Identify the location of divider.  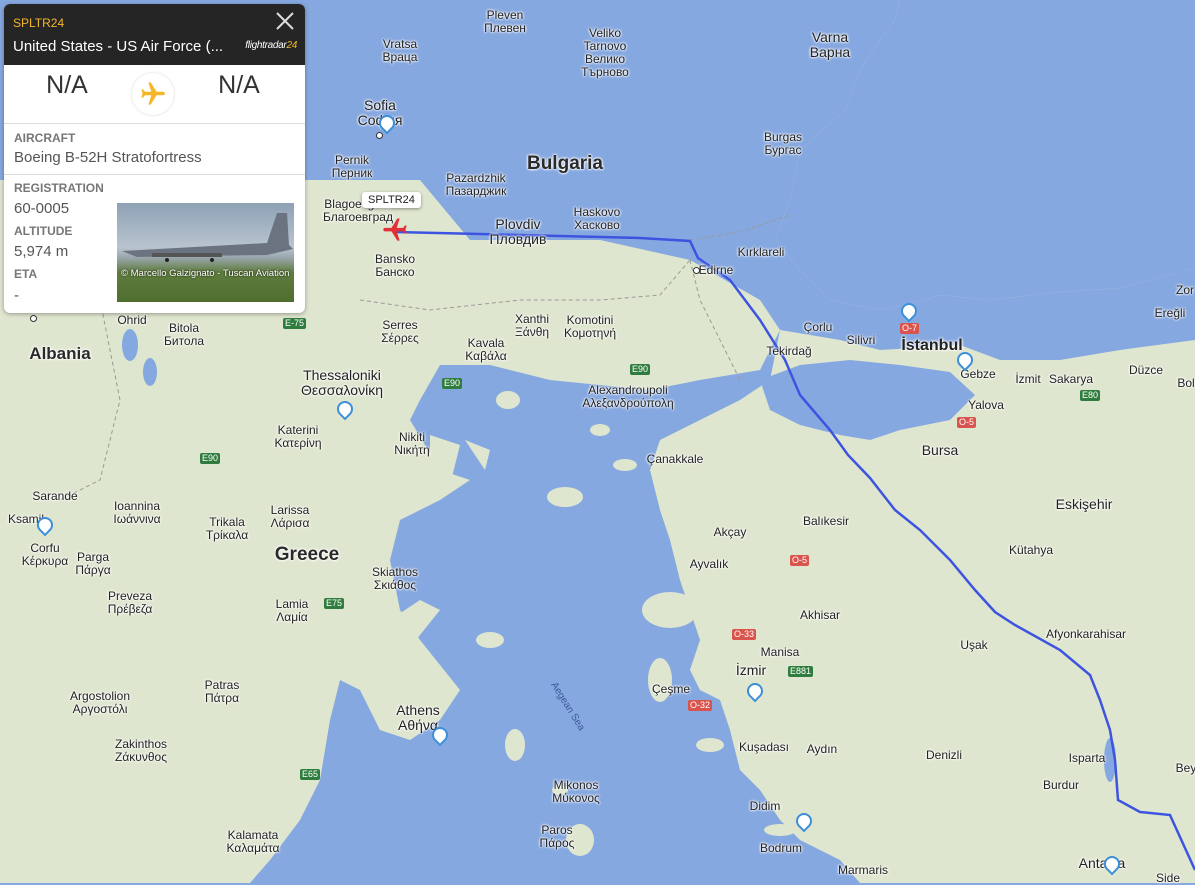
(154, 174).